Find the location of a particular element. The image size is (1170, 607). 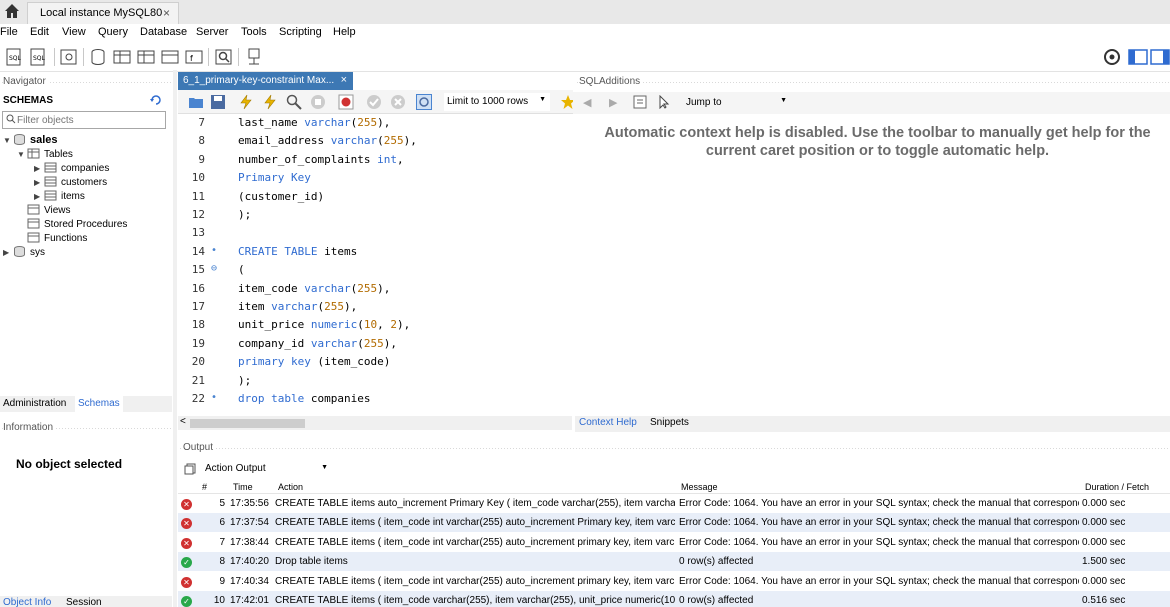

new-sql-tab-icon: SQL is located at coordinates (14, 57).